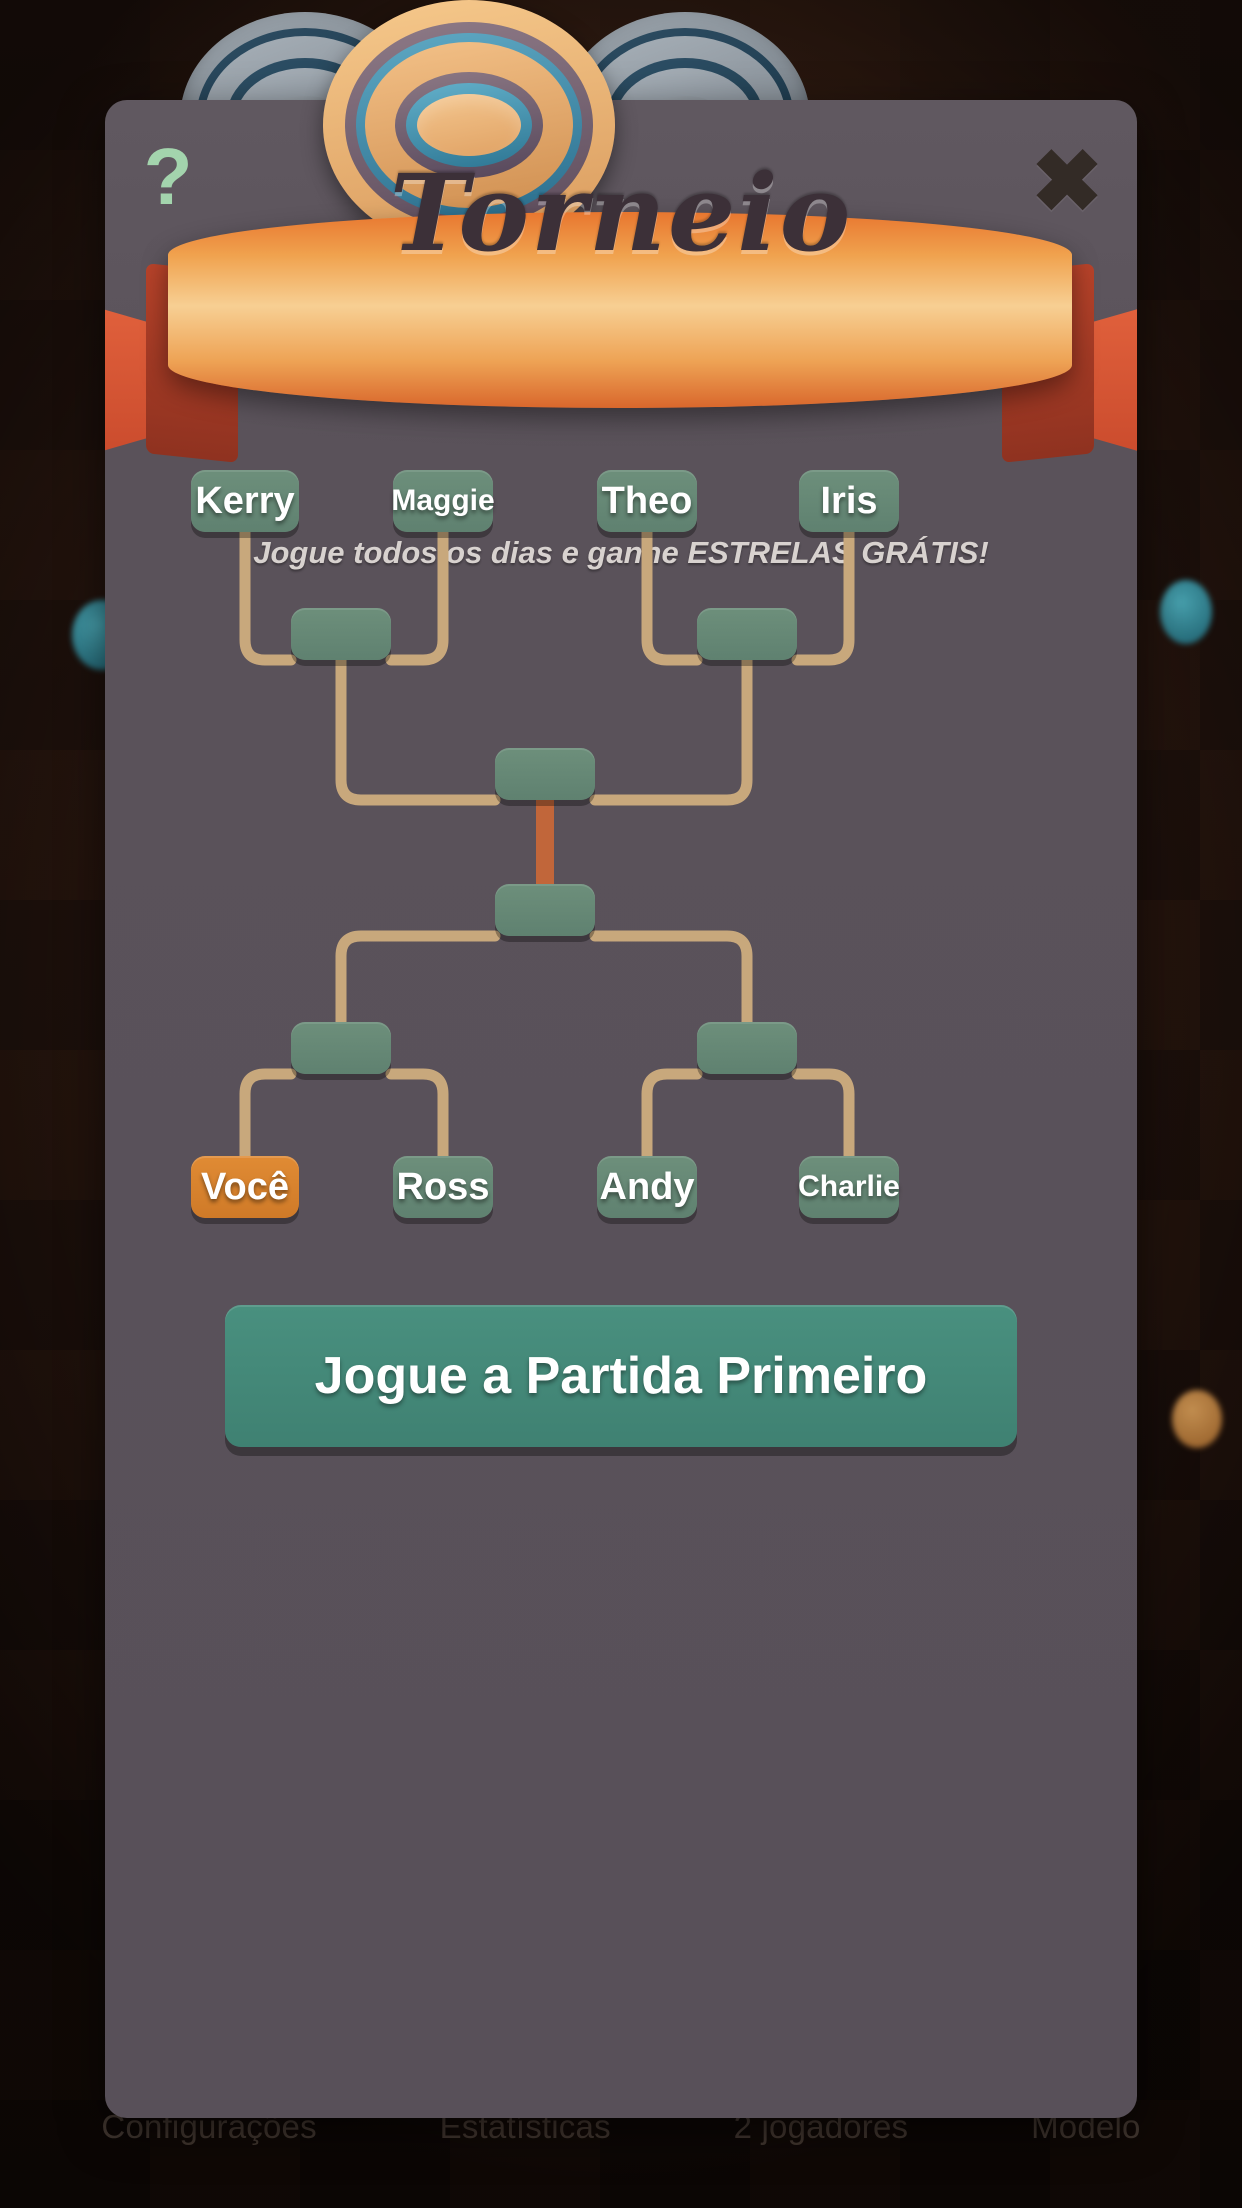 The width and height of the screenshot is (1242, 2208). I want to click on bracket-player-voc-: Você, so click(245, 1187).